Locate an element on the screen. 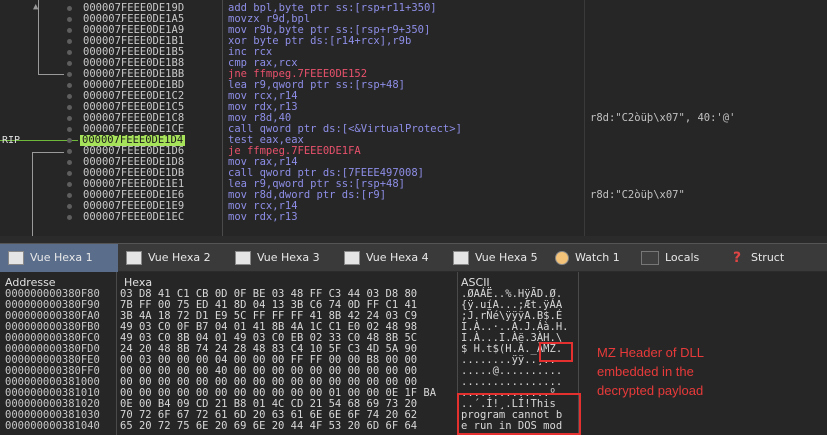  tab-locals: Locals is located at coordinates (677, 258).